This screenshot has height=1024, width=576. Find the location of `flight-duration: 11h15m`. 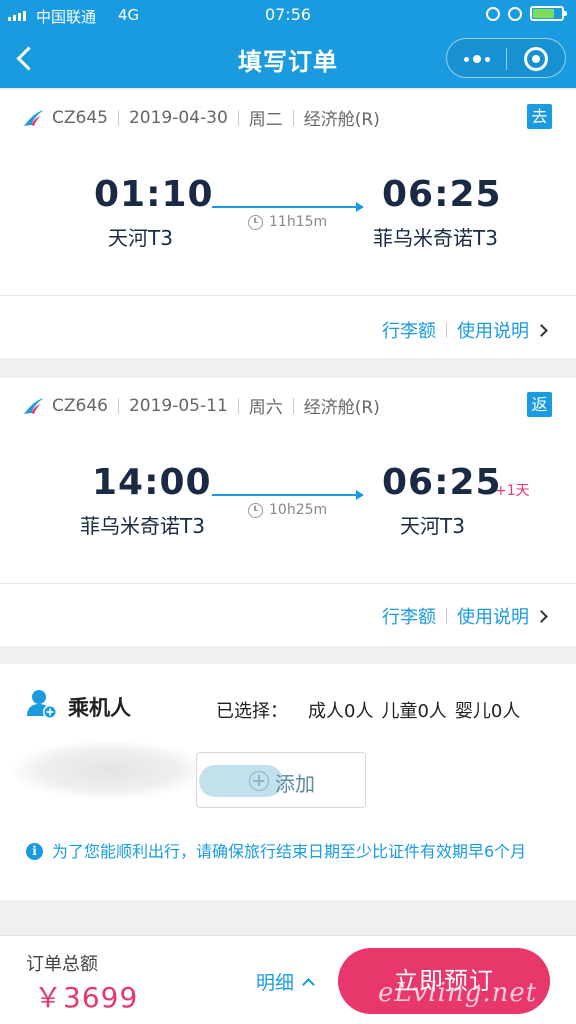

flight-duration: 11h15m is located at coordinates (287, 222).